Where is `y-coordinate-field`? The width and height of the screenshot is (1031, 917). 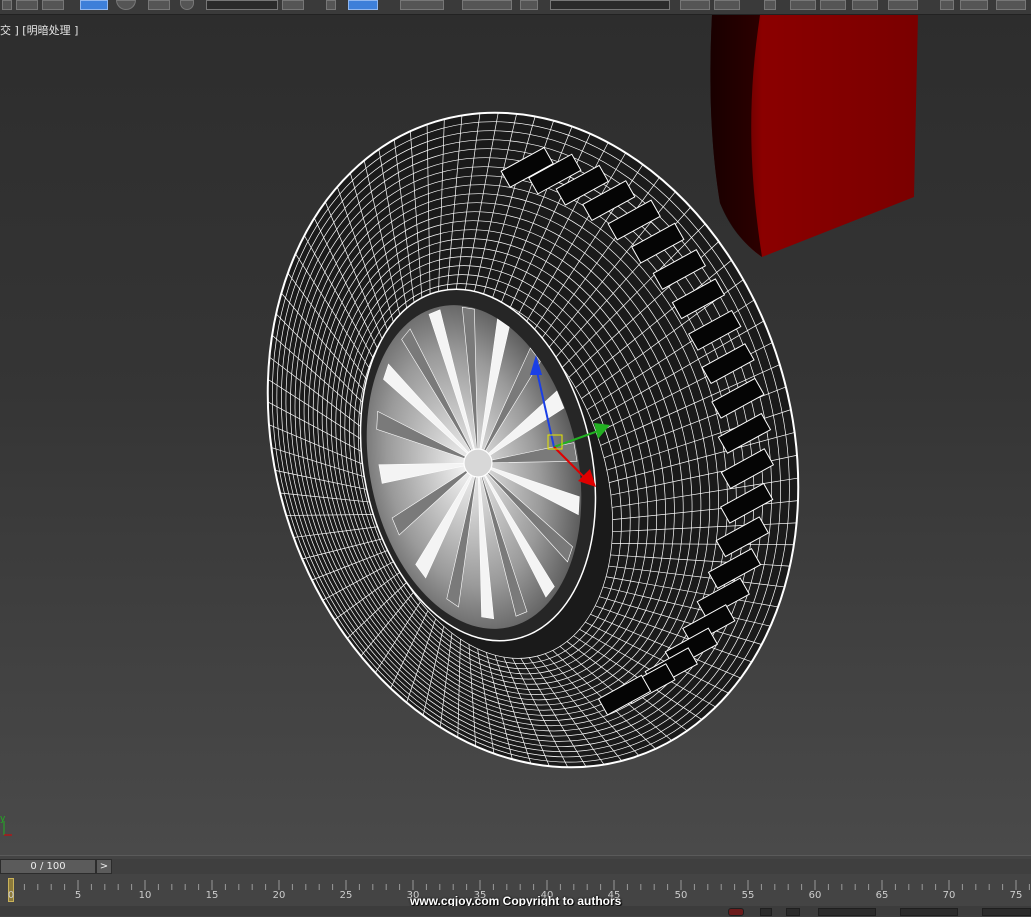 y-coordinate-field is located at coordinates (929, 912).